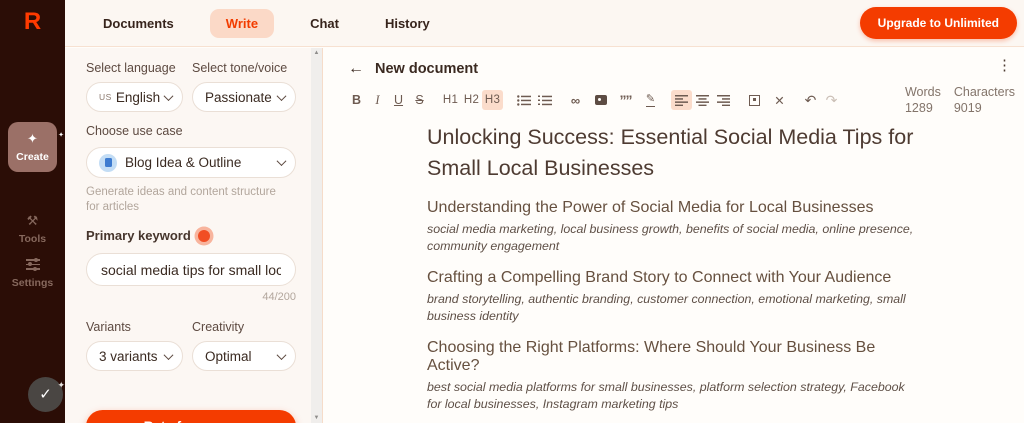 The height and width of the screenshot is (423, 1024). I want to click on h2-button: H2, so click(471, 100).